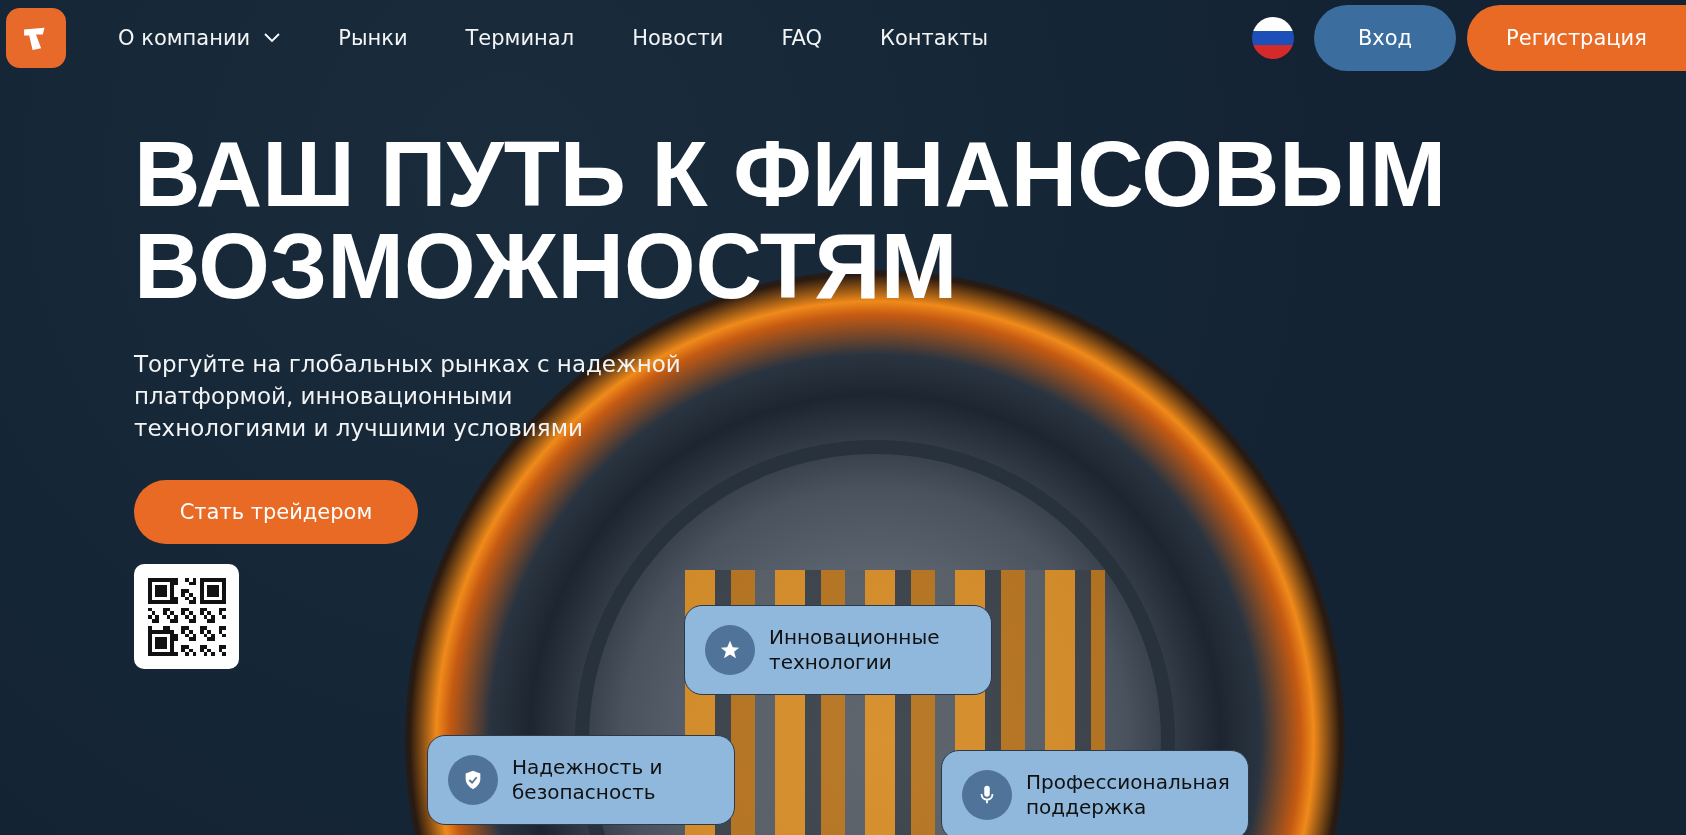 The width and height of the screenshot is (1686, 835). What do you see at coordinates (1128, 795) in the screenshot?
I see `feature-text: Профессиональная поддержка` at bounding box center [1128, 795].